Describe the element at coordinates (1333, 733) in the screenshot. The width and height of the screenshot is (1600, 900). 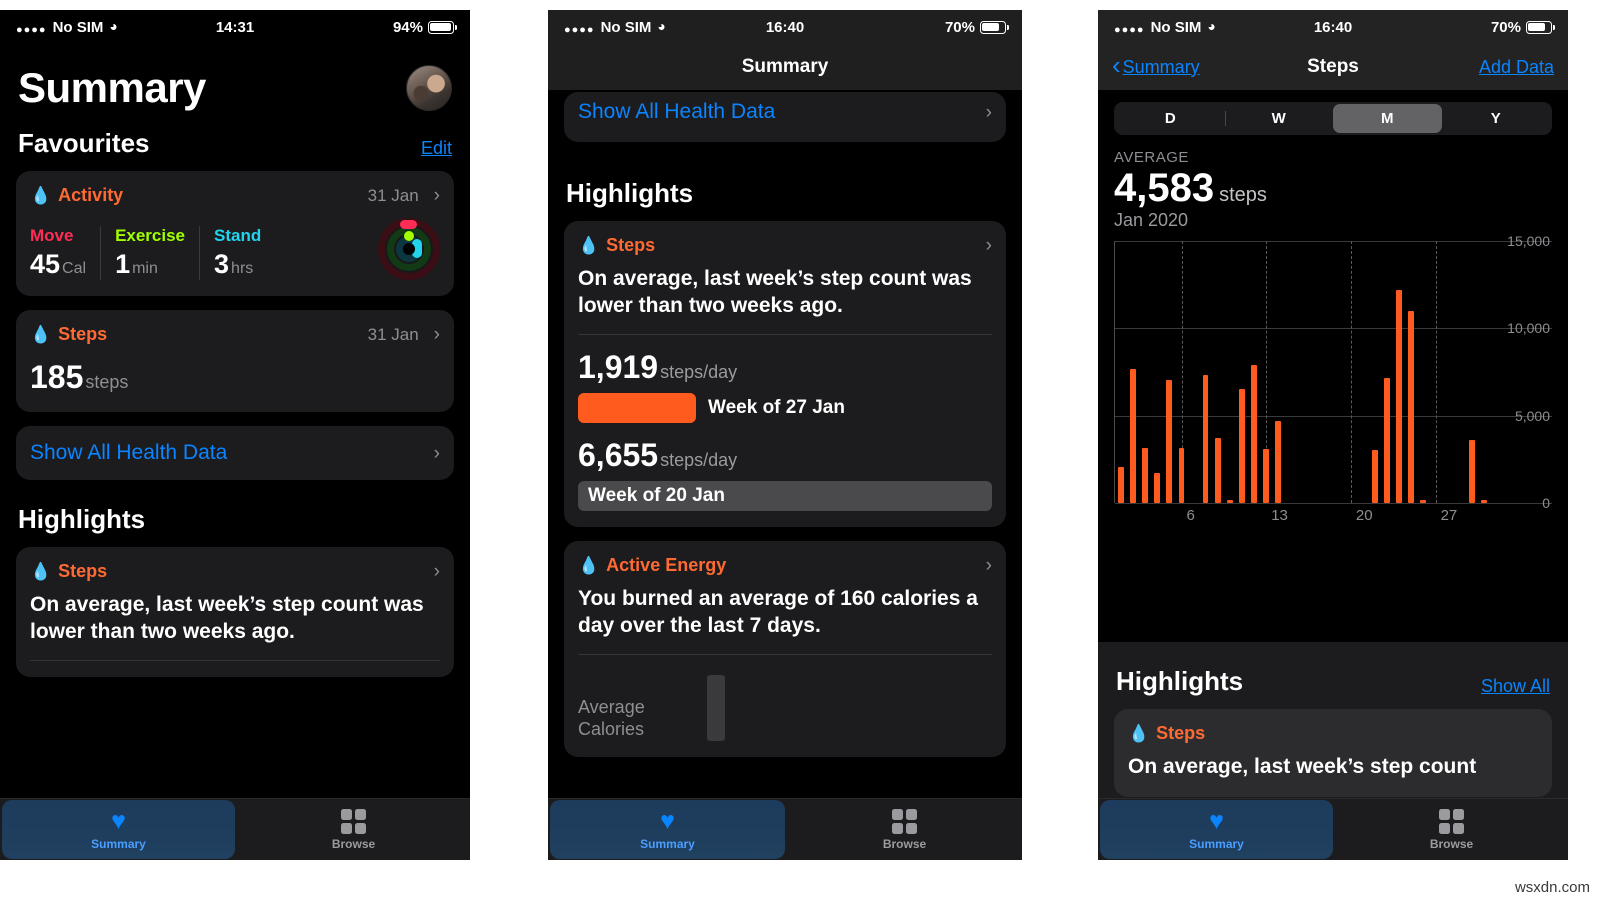
I see `highlight-card-head: 💧 Steps` at that location.